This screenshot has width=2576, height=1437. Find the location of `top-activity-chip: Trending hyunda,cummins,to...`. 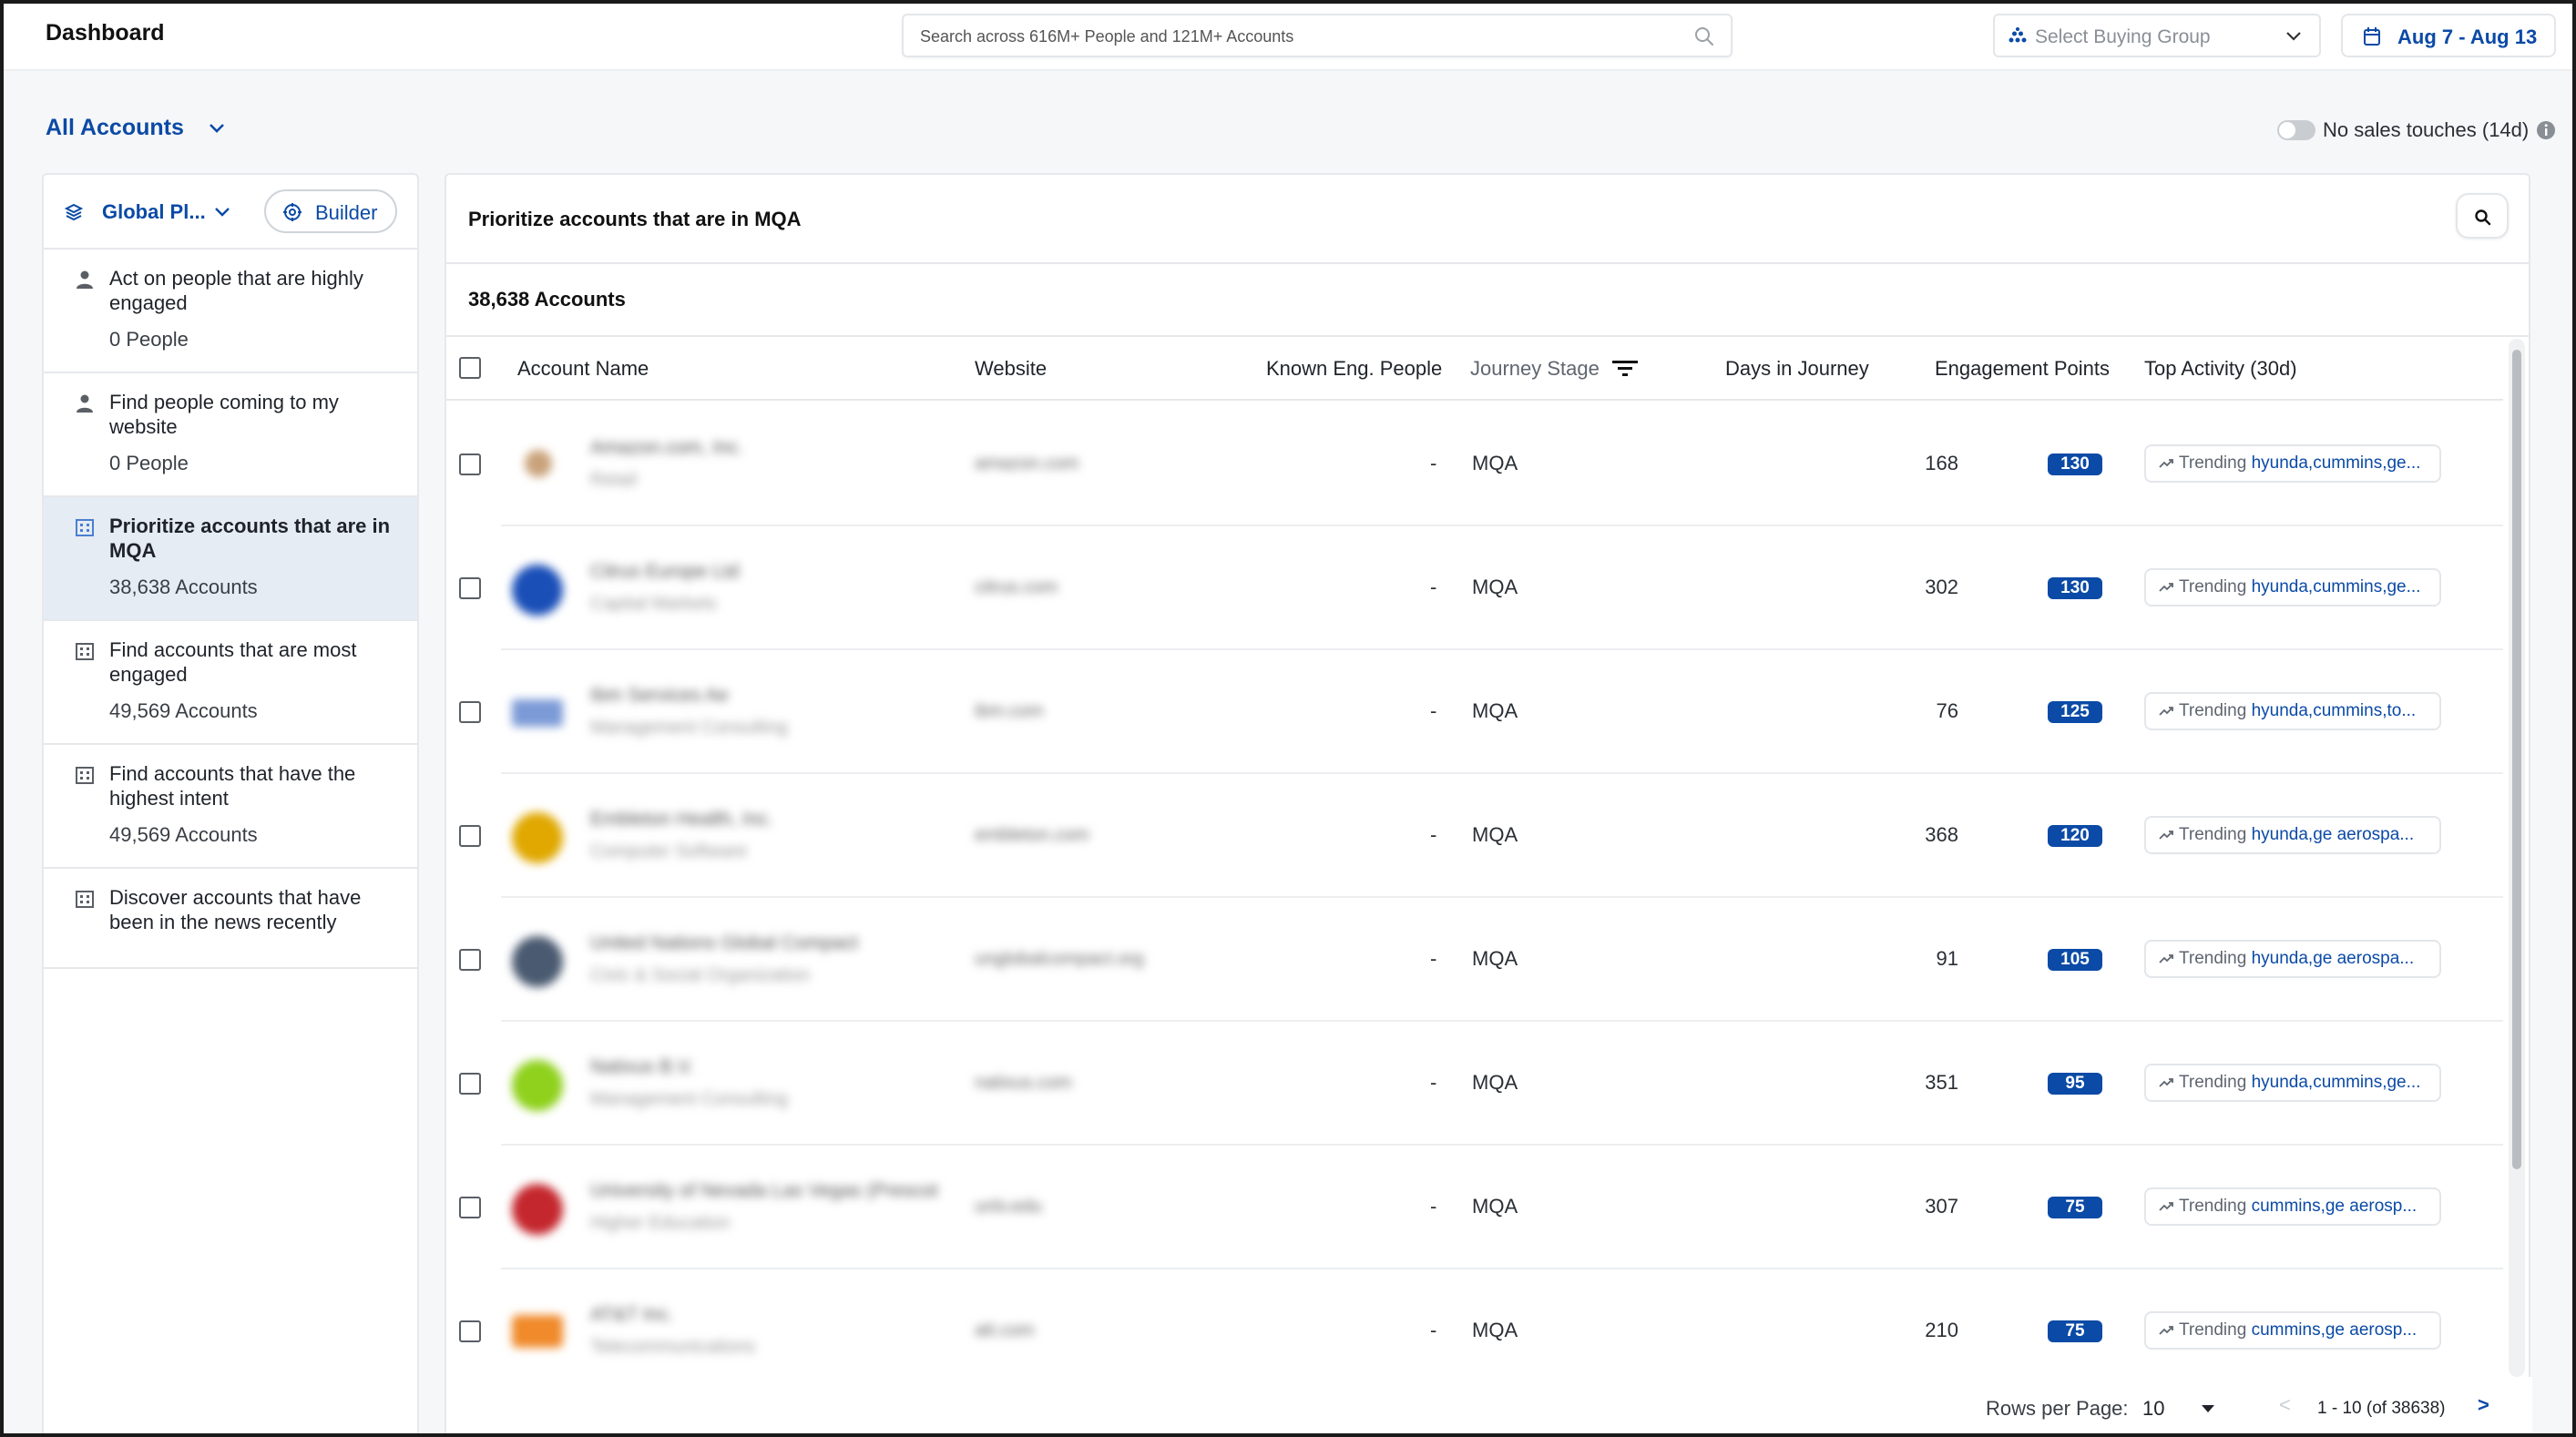

top-activity-chip: Trending hyunda,cummins,to... is located at coordinates (2292, 711).